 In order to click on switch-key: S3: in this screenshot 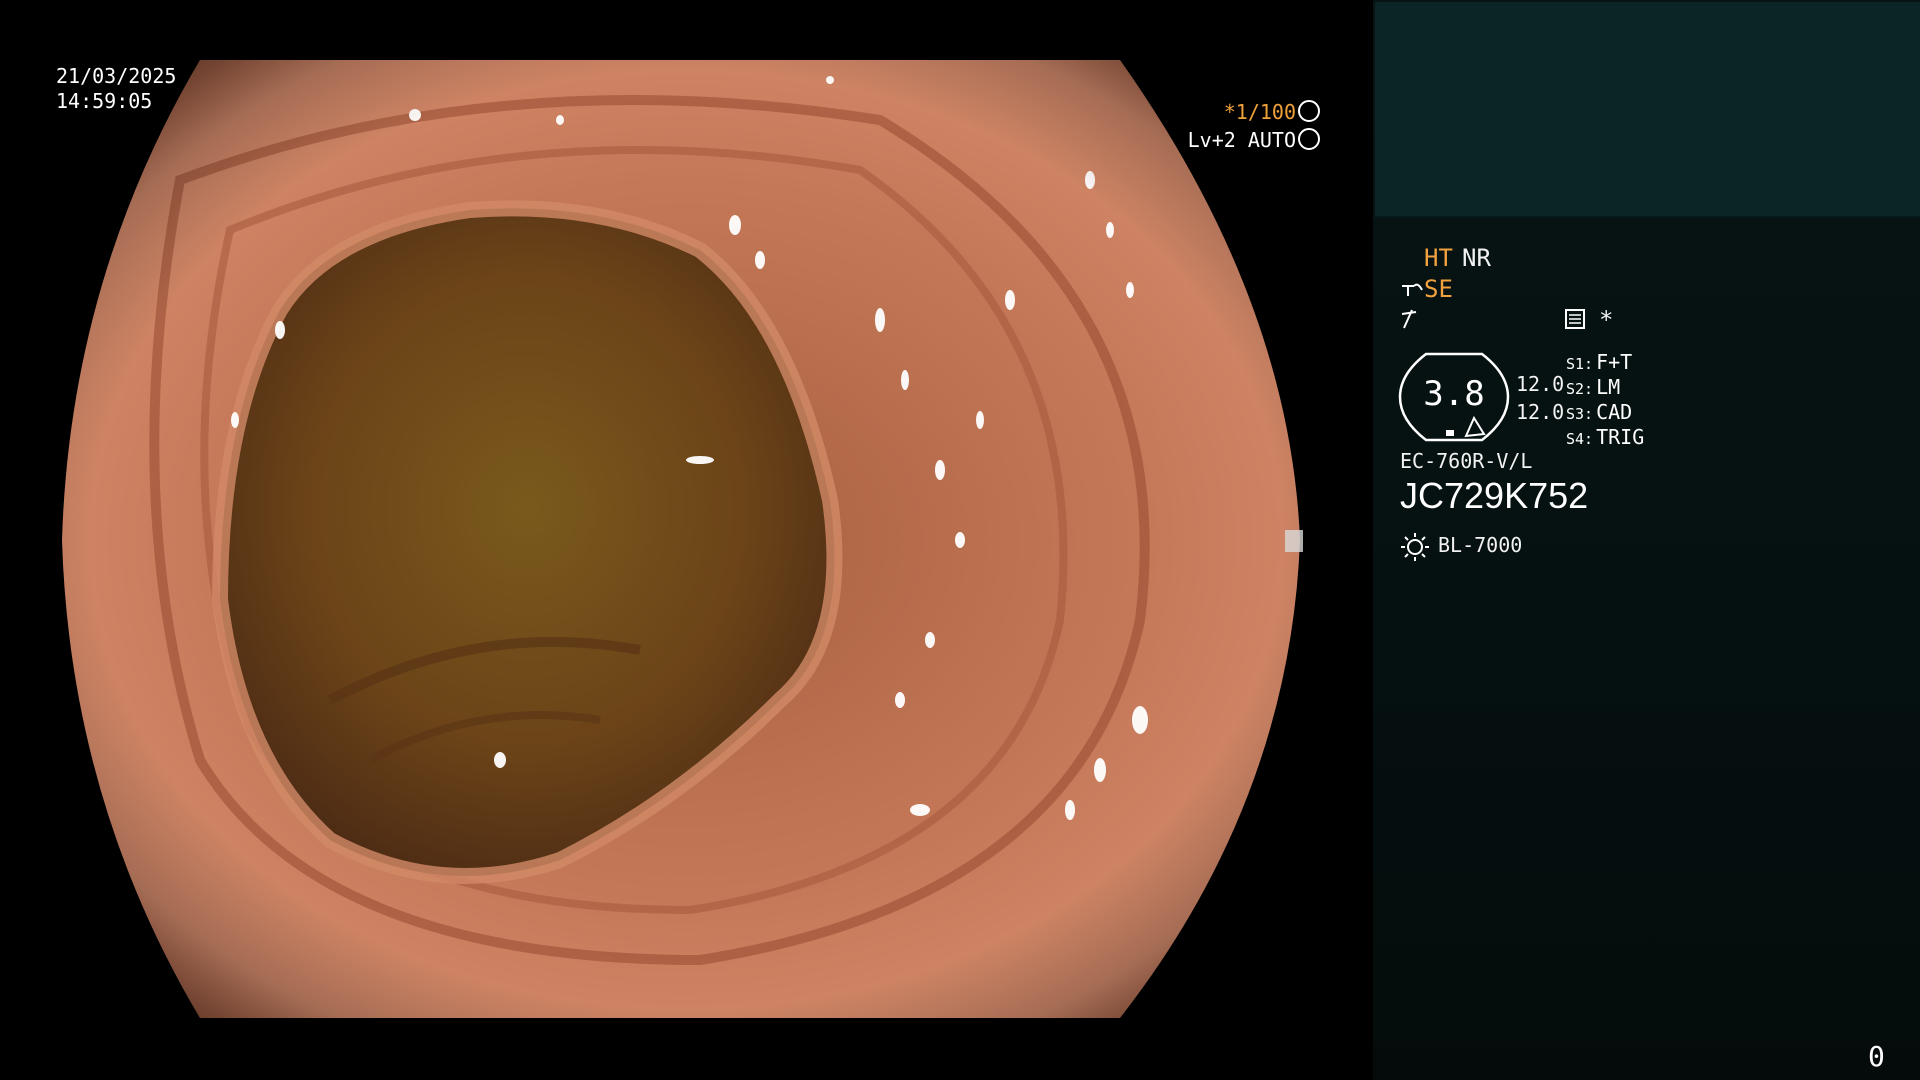, I will do `click(1580, 414)`.